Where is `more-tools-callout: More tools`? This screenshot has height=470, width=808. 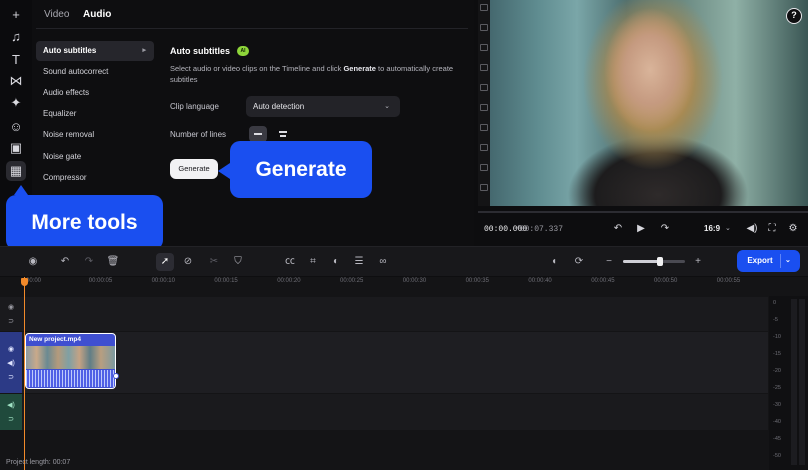
more-tools-callout: More tools is located at coordinates (84, 217).